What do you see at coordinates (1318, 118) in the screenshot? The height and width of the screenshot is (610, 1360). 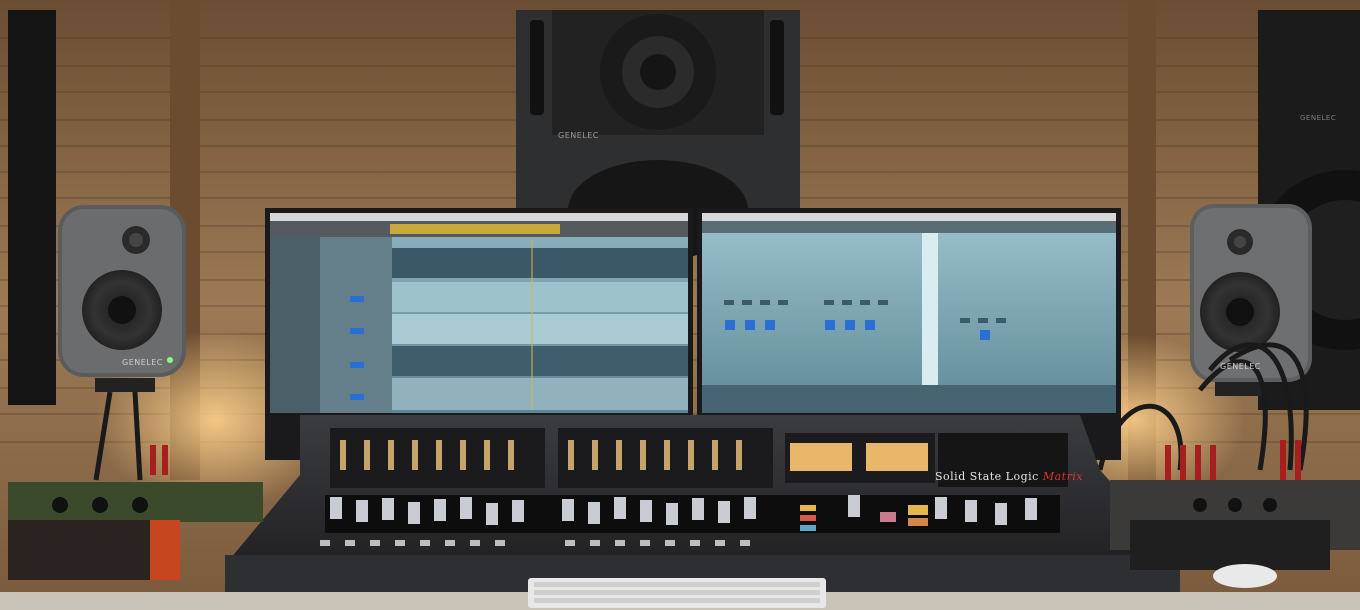 I see `right-large-monitor-brand-label: GENELEC` at bounding box center [1318, 118].